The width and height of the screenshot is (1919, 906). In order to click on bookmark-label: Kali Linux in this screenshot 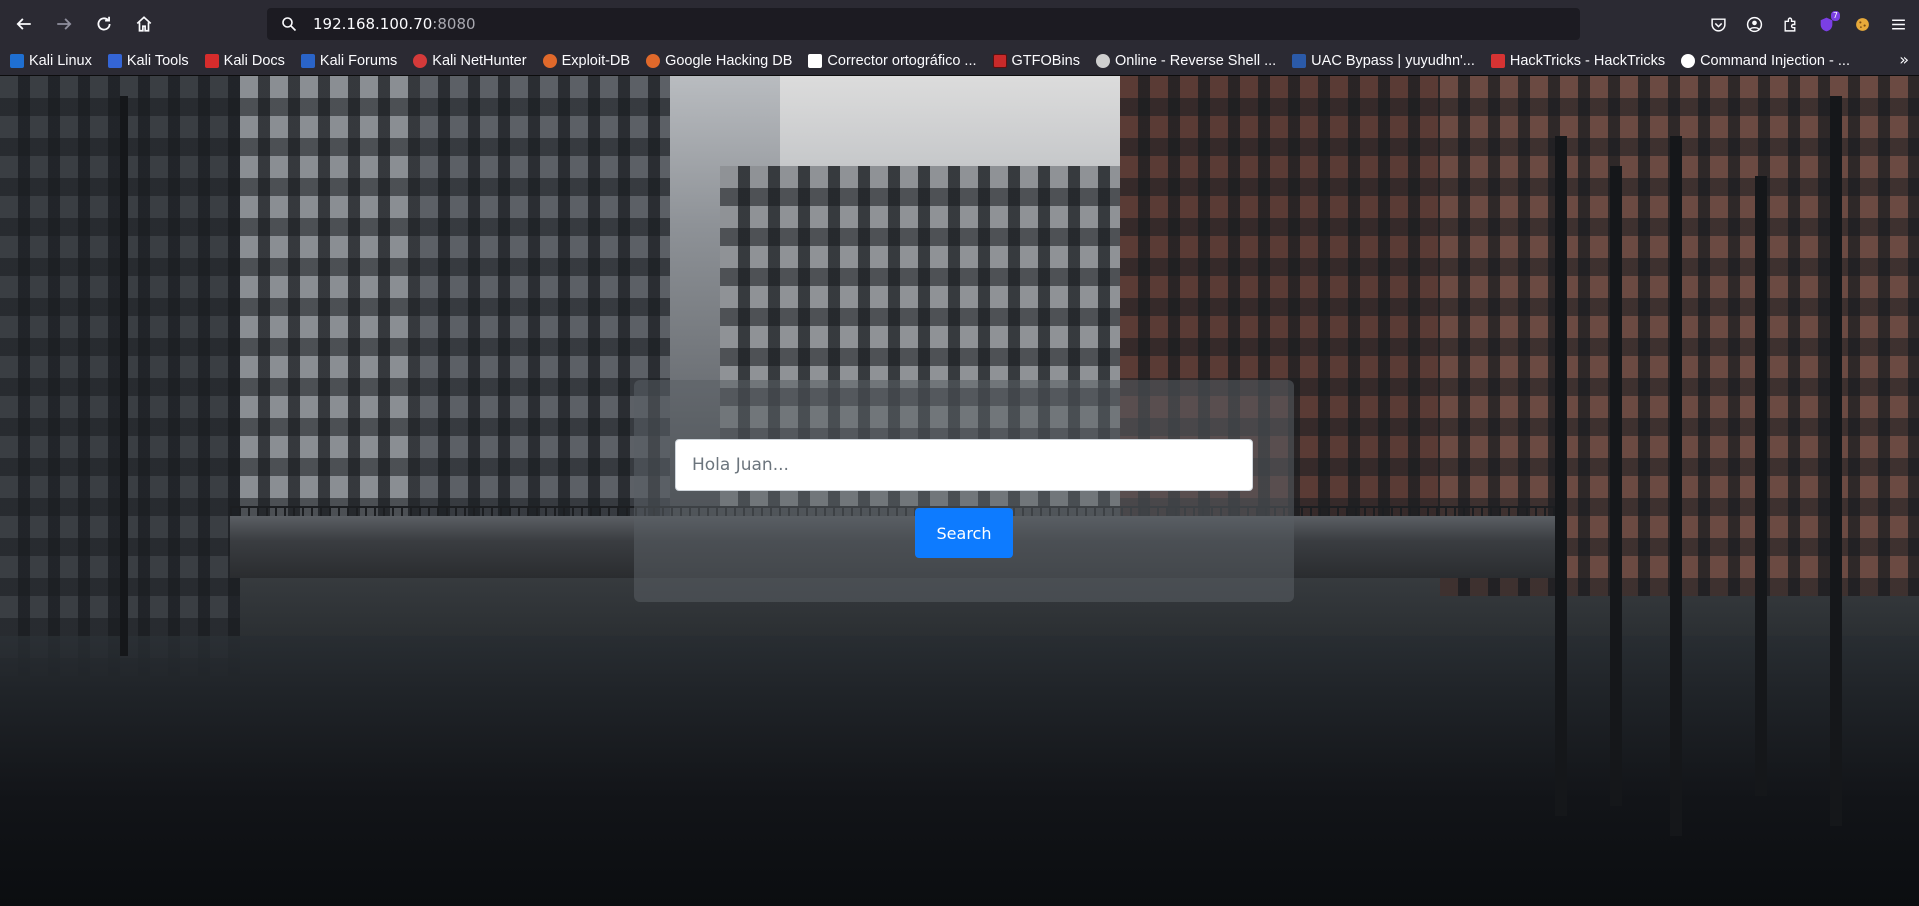, I will do `click(60, 61)`.